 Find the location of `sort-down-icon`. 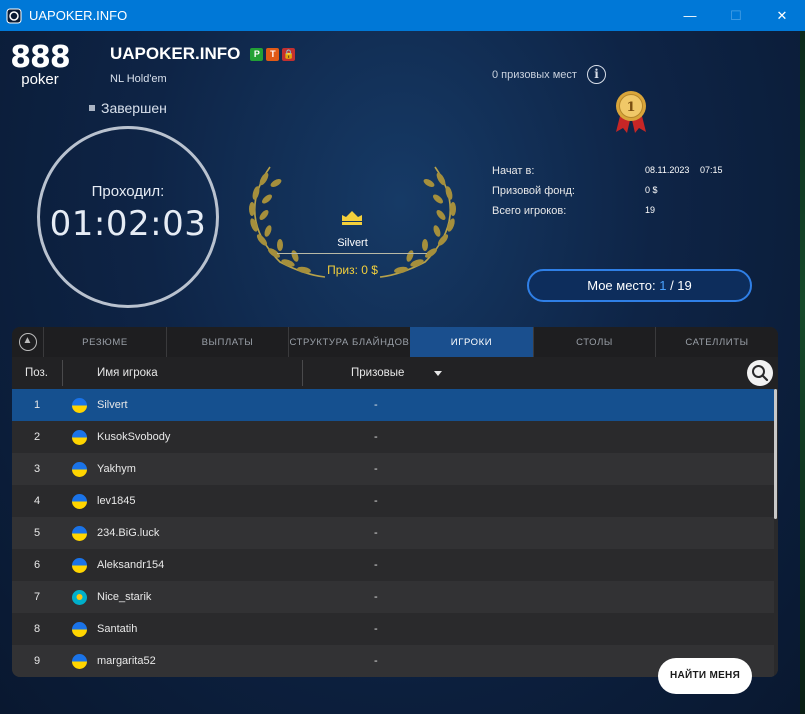

sort-down-icon is located at coordinates (438, 373).